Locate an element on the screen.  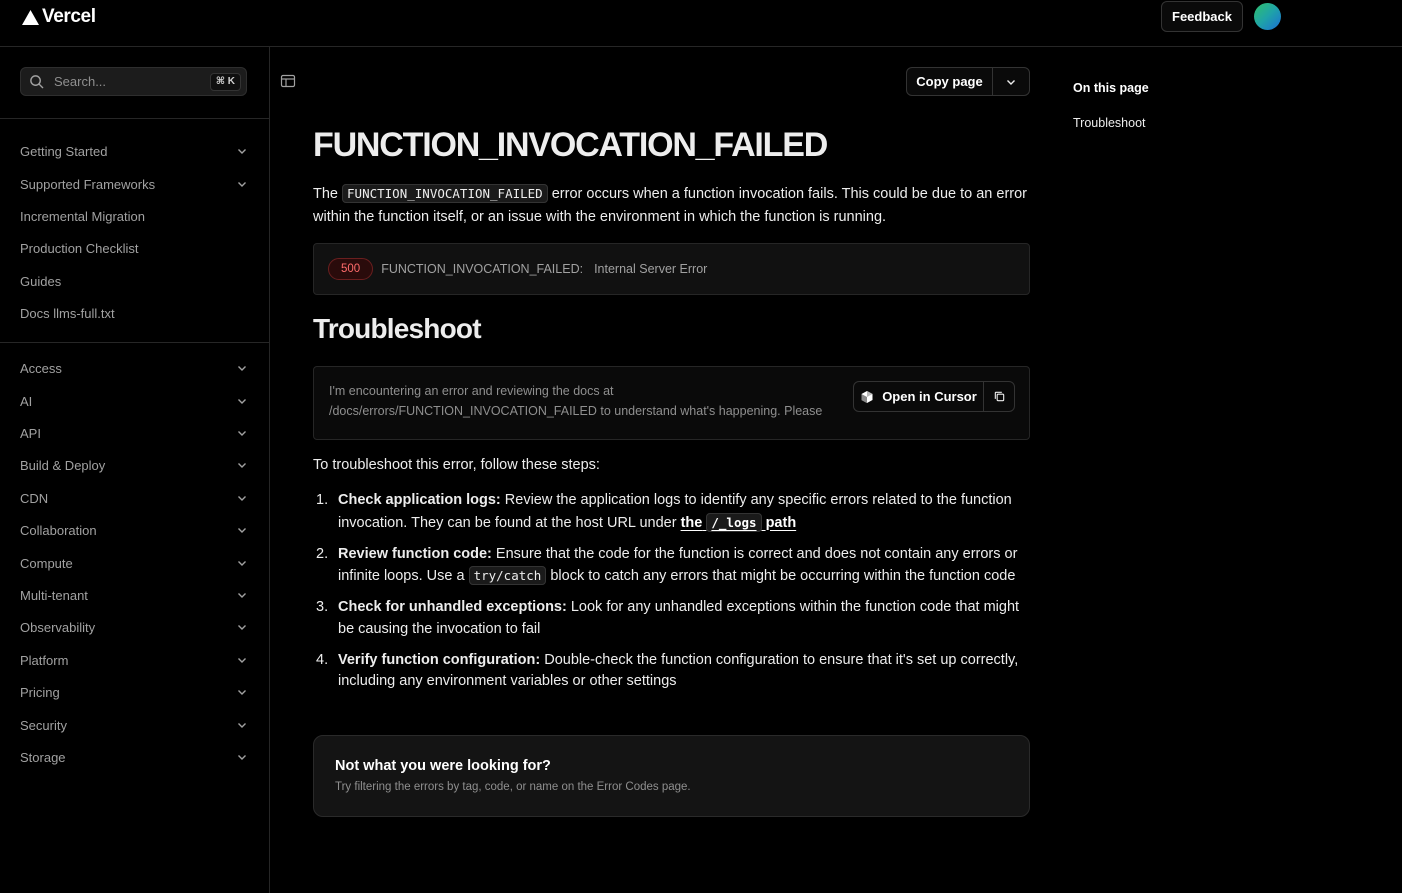
step-number: 3. is located at coordinates (322, 607).